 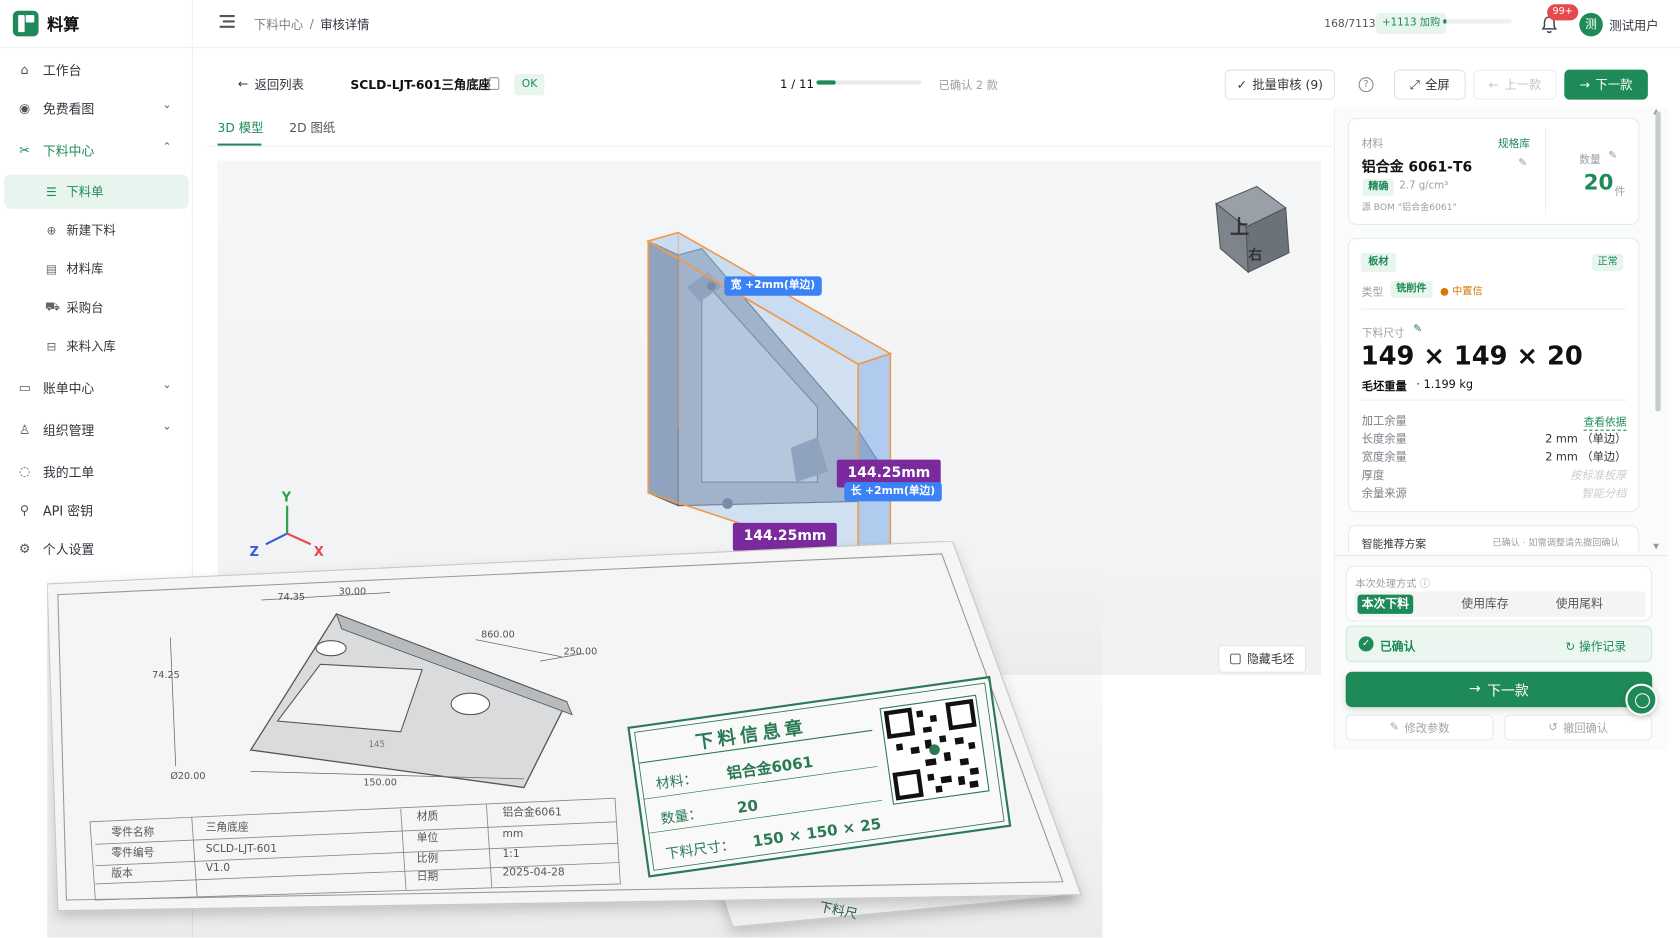 I want to click on allowance-value: 智能分档, so click(x=1604, y=494).